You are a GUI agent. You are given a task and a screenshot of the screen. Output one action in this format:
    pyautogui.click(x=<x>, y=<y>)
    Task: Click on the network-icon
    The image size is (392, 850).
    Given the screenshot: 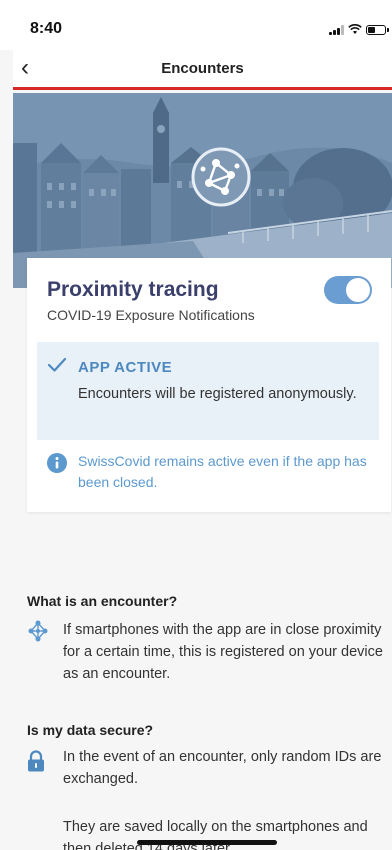 What is the action you would take?
    pyautogui.click(x=38, y=631)
    